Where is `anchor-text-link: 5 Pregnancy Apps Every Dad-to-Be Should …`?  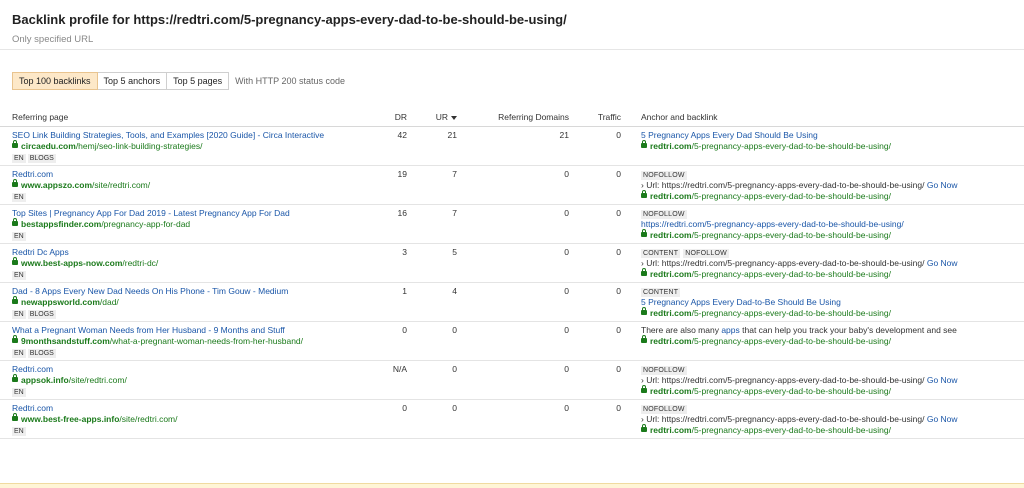
anchor-text-link: 5 Pregnancy Apps Every Dad-to-Be Should … is located at coordinates (830, 302).